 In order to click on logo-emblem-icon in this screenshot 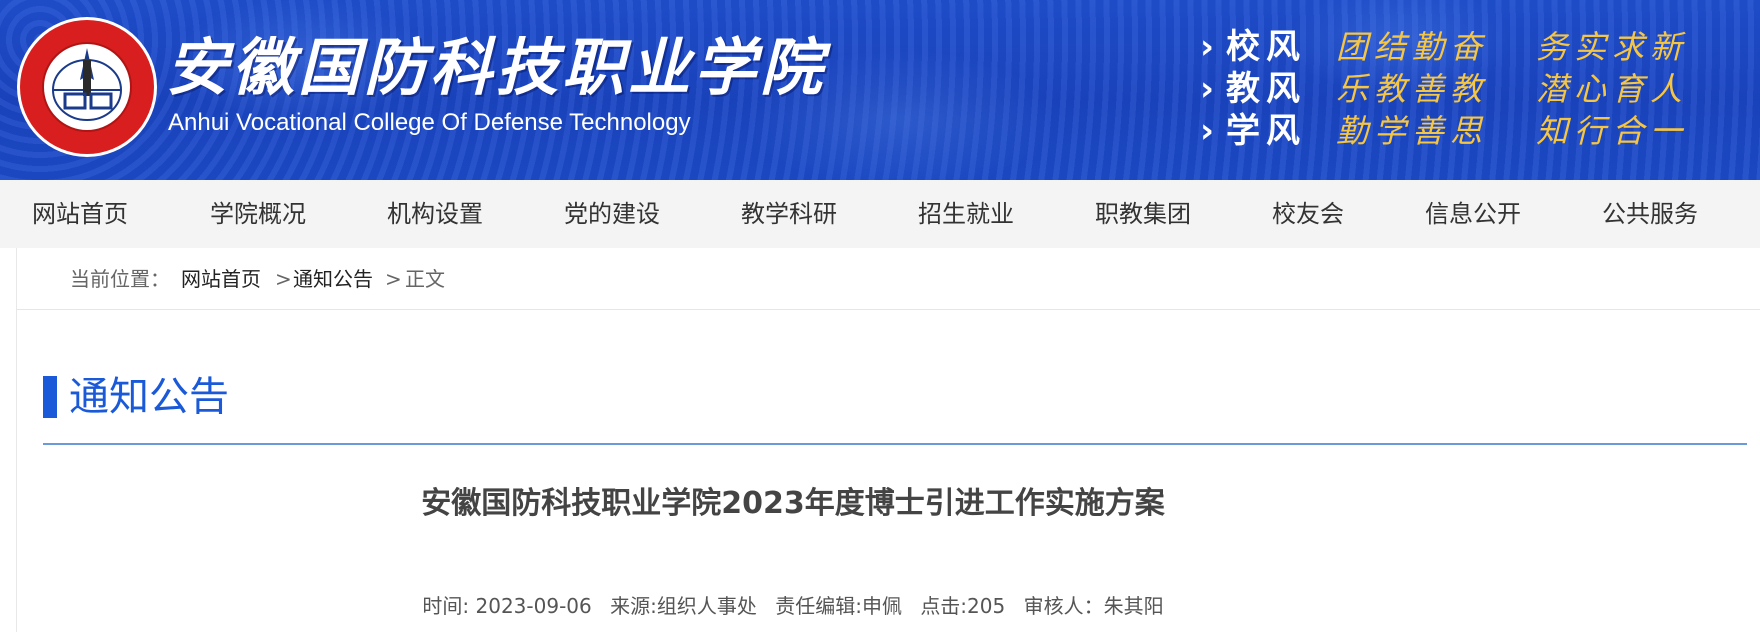, I will do `click(87, 87)`.